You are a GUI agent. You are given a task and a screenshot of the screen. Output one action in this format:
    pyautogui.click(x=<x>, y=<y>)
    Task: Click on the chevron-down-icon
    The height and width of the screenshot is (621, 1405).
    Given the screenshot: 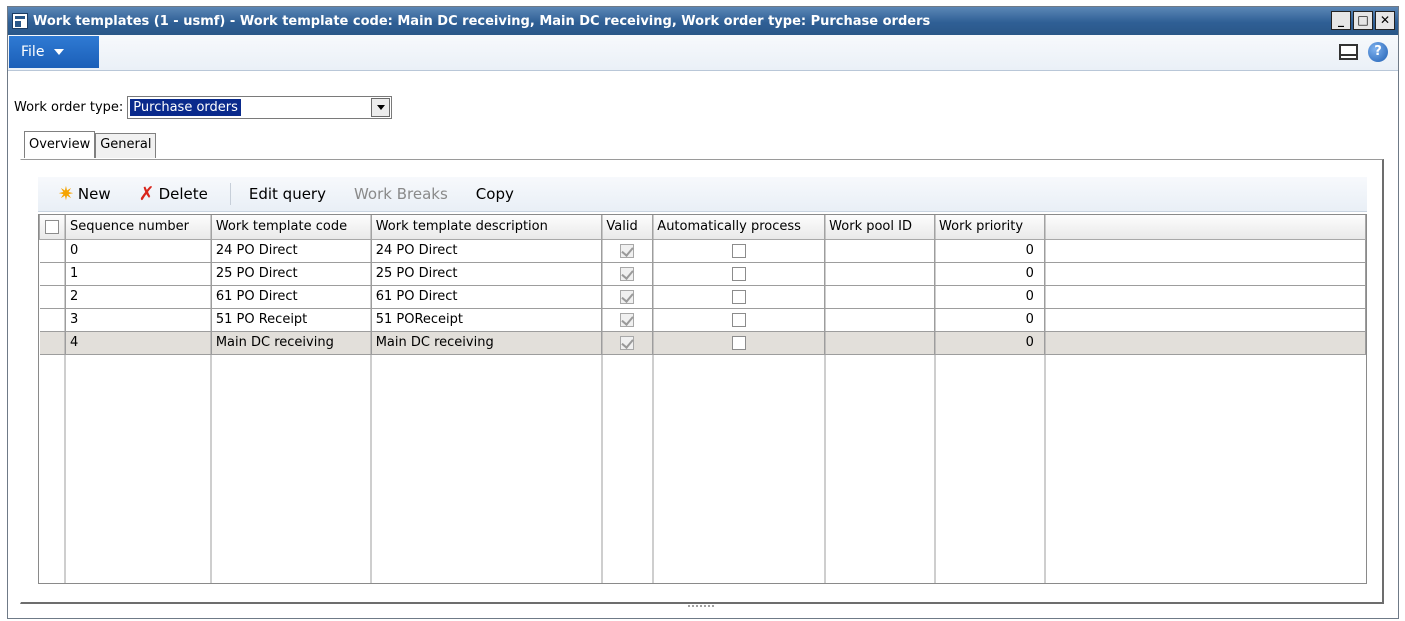 What is the action you would take?
    pyautogui.click(x=59, y=52)
    